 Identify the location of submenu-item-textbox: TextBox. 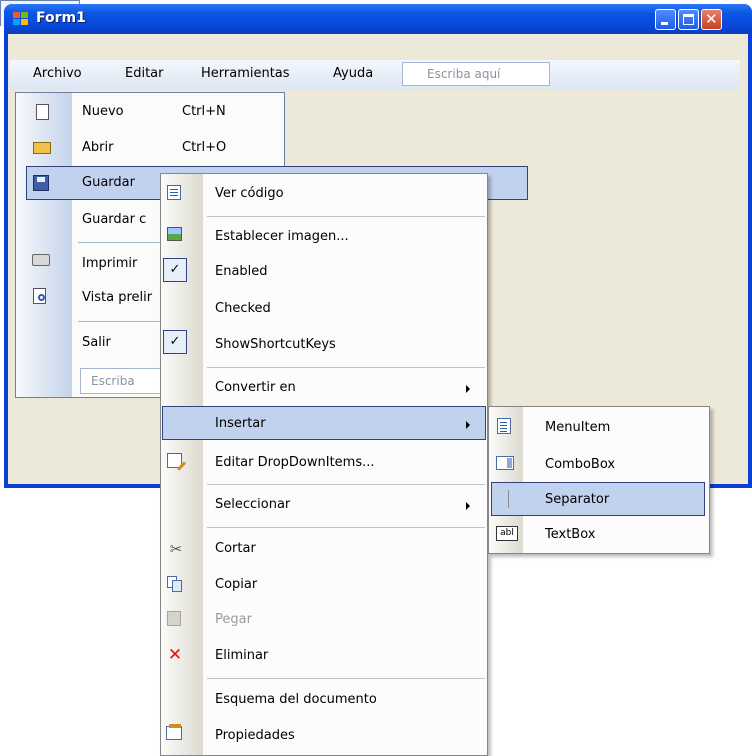
(570, 534).